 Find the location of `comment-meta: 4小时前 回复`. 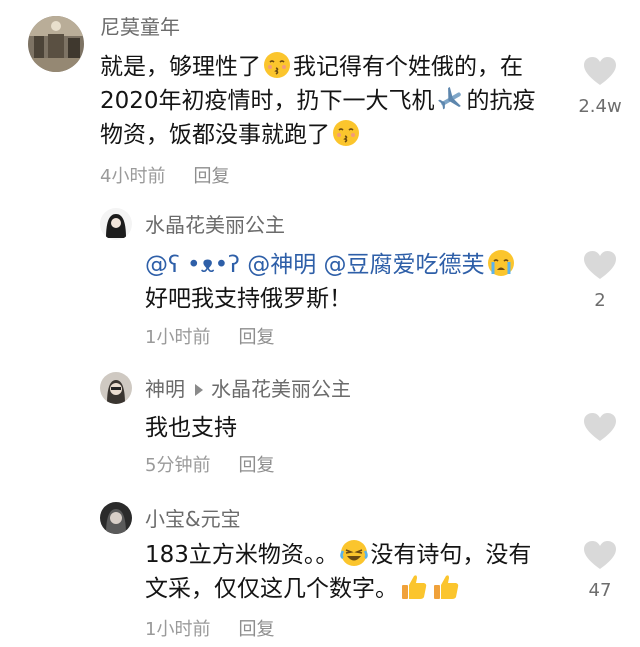

comment-meta: 4小时前 回复 is located at coordinates (164, 177).